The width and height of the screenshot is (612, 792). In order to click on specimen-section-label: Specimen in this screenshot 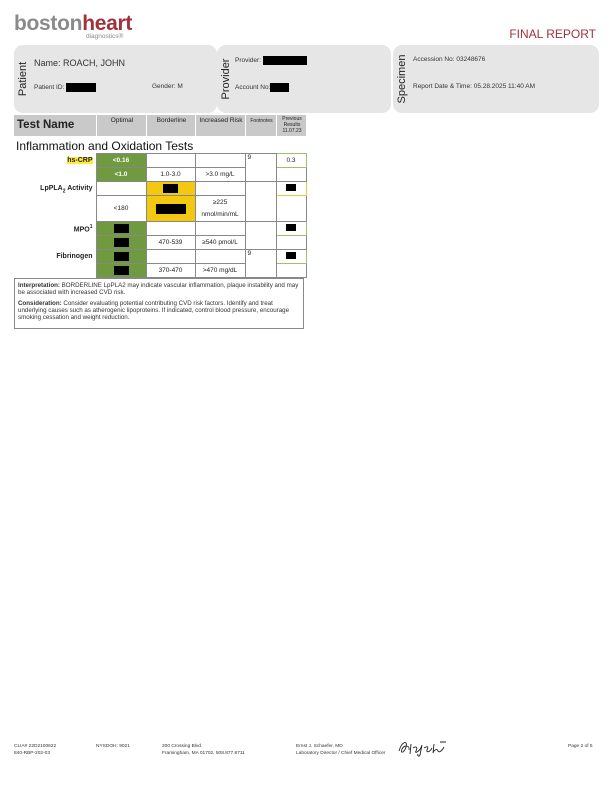, I will do `click(402, 79)`.